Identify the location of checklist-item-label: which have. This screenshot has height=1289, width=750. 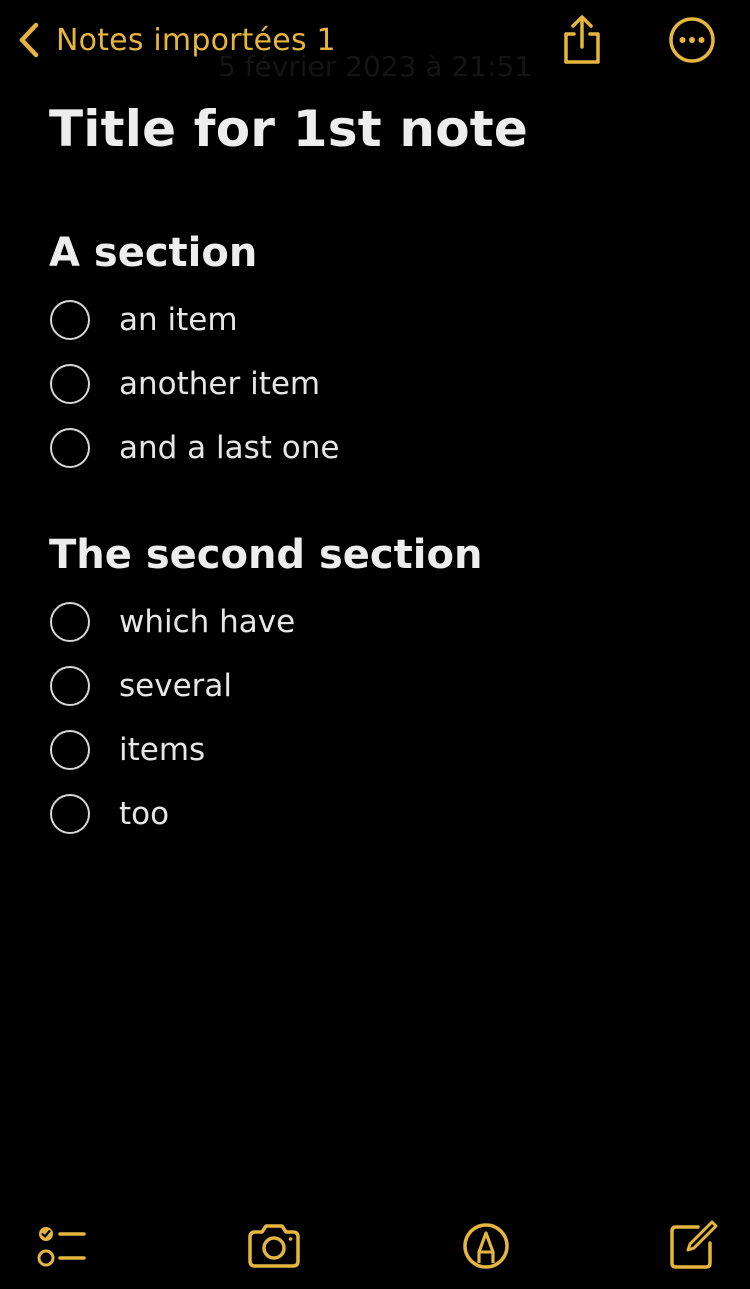
(207, 622).